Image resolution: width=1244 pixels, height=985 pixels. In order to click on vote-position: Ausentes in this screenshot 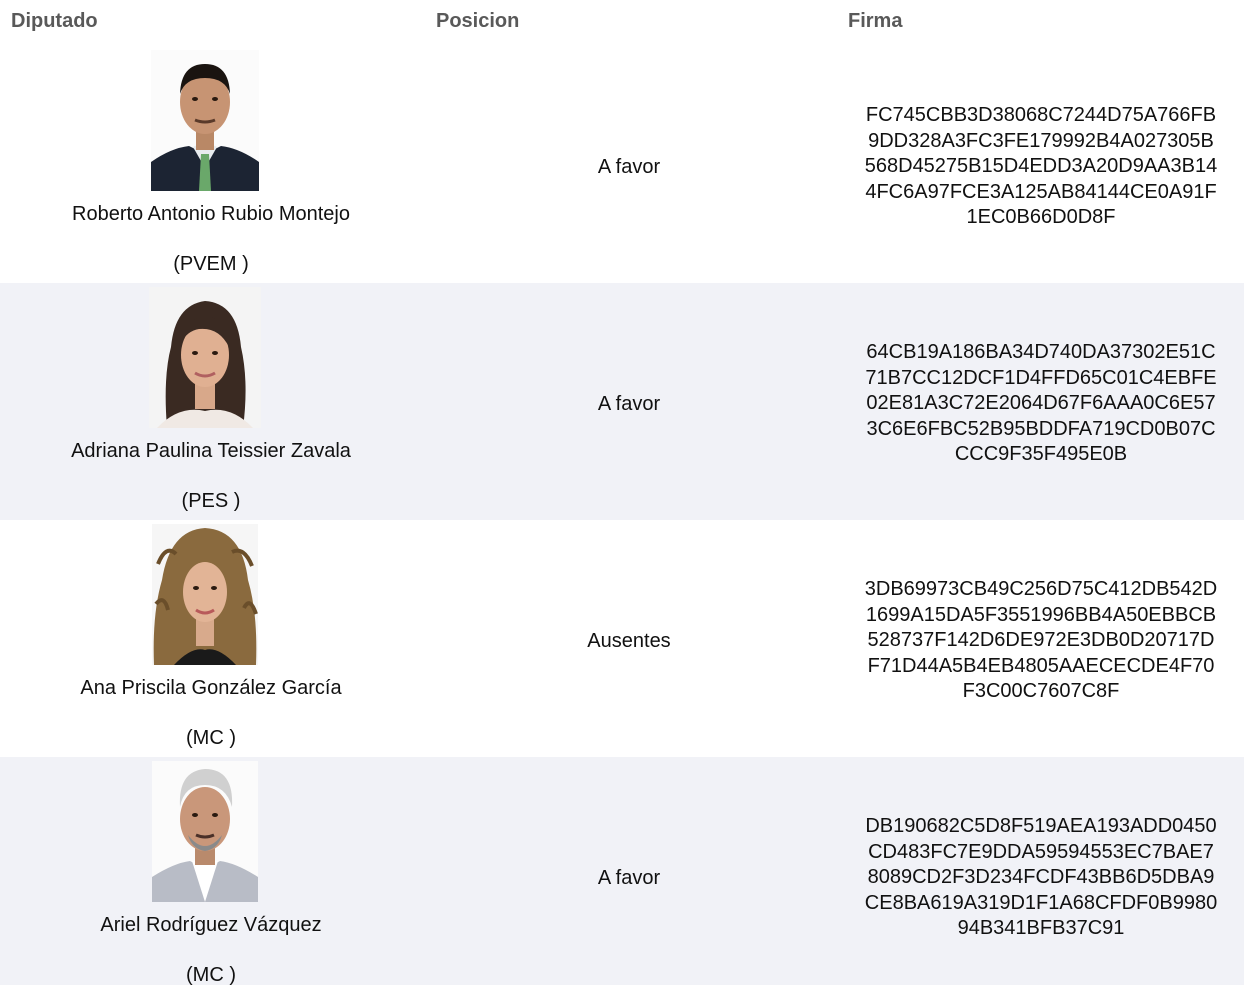, I will do `click(629, 641)`.